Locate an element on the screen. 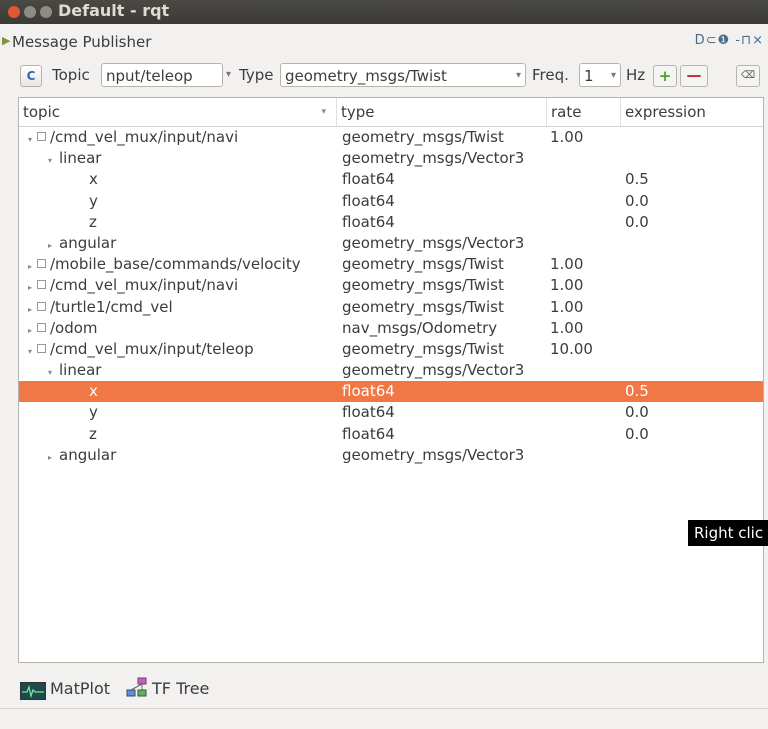  column-header-expression: expression is located at coordinates (692, 112).